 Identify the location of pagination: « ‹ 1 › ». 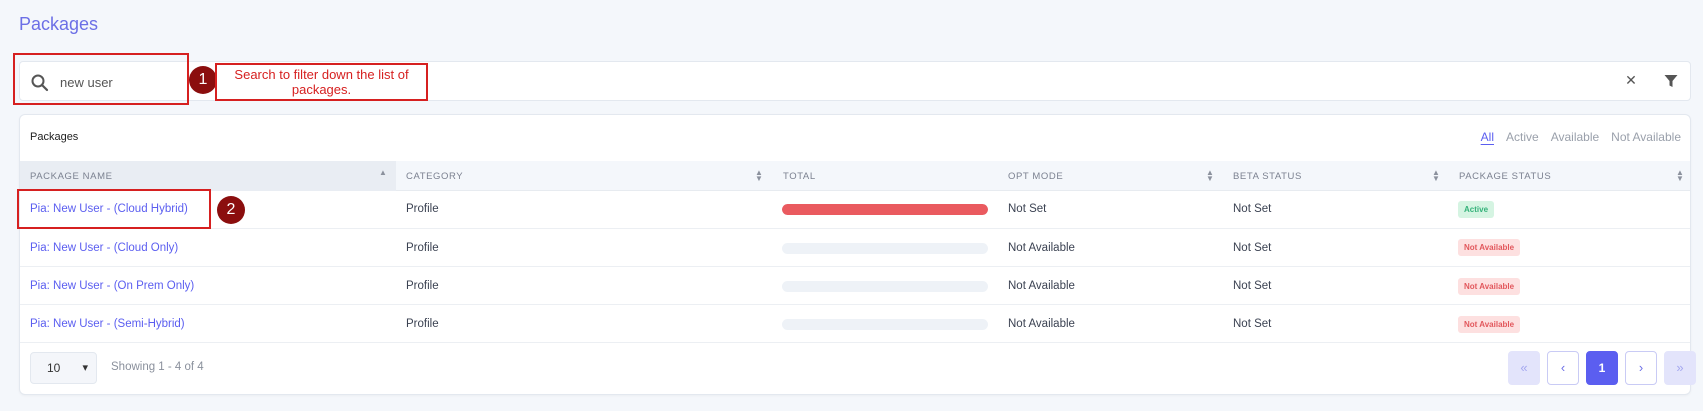
(1602, 368).